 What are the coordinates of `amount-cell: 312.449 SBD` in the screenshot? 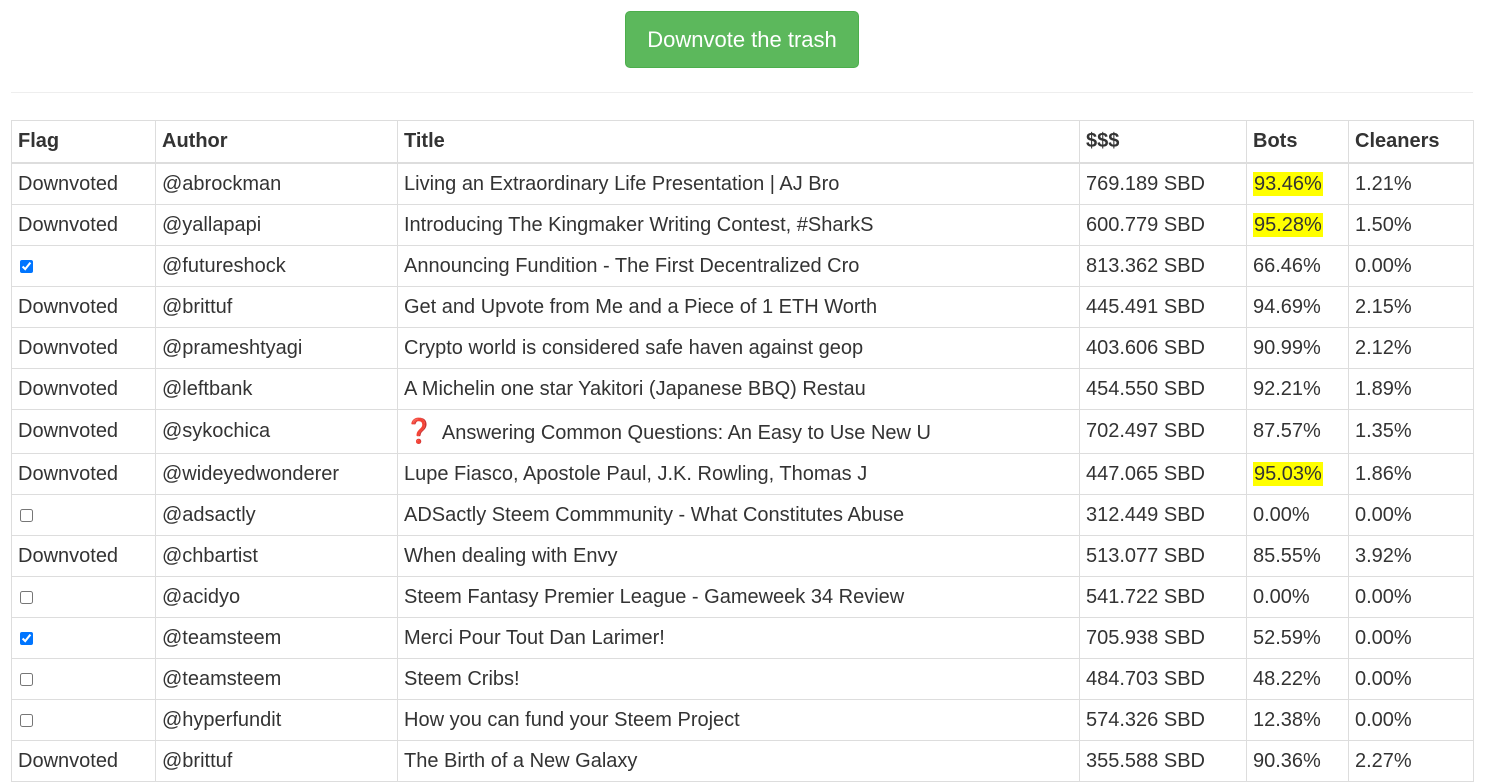 It's located at (1163, 515).